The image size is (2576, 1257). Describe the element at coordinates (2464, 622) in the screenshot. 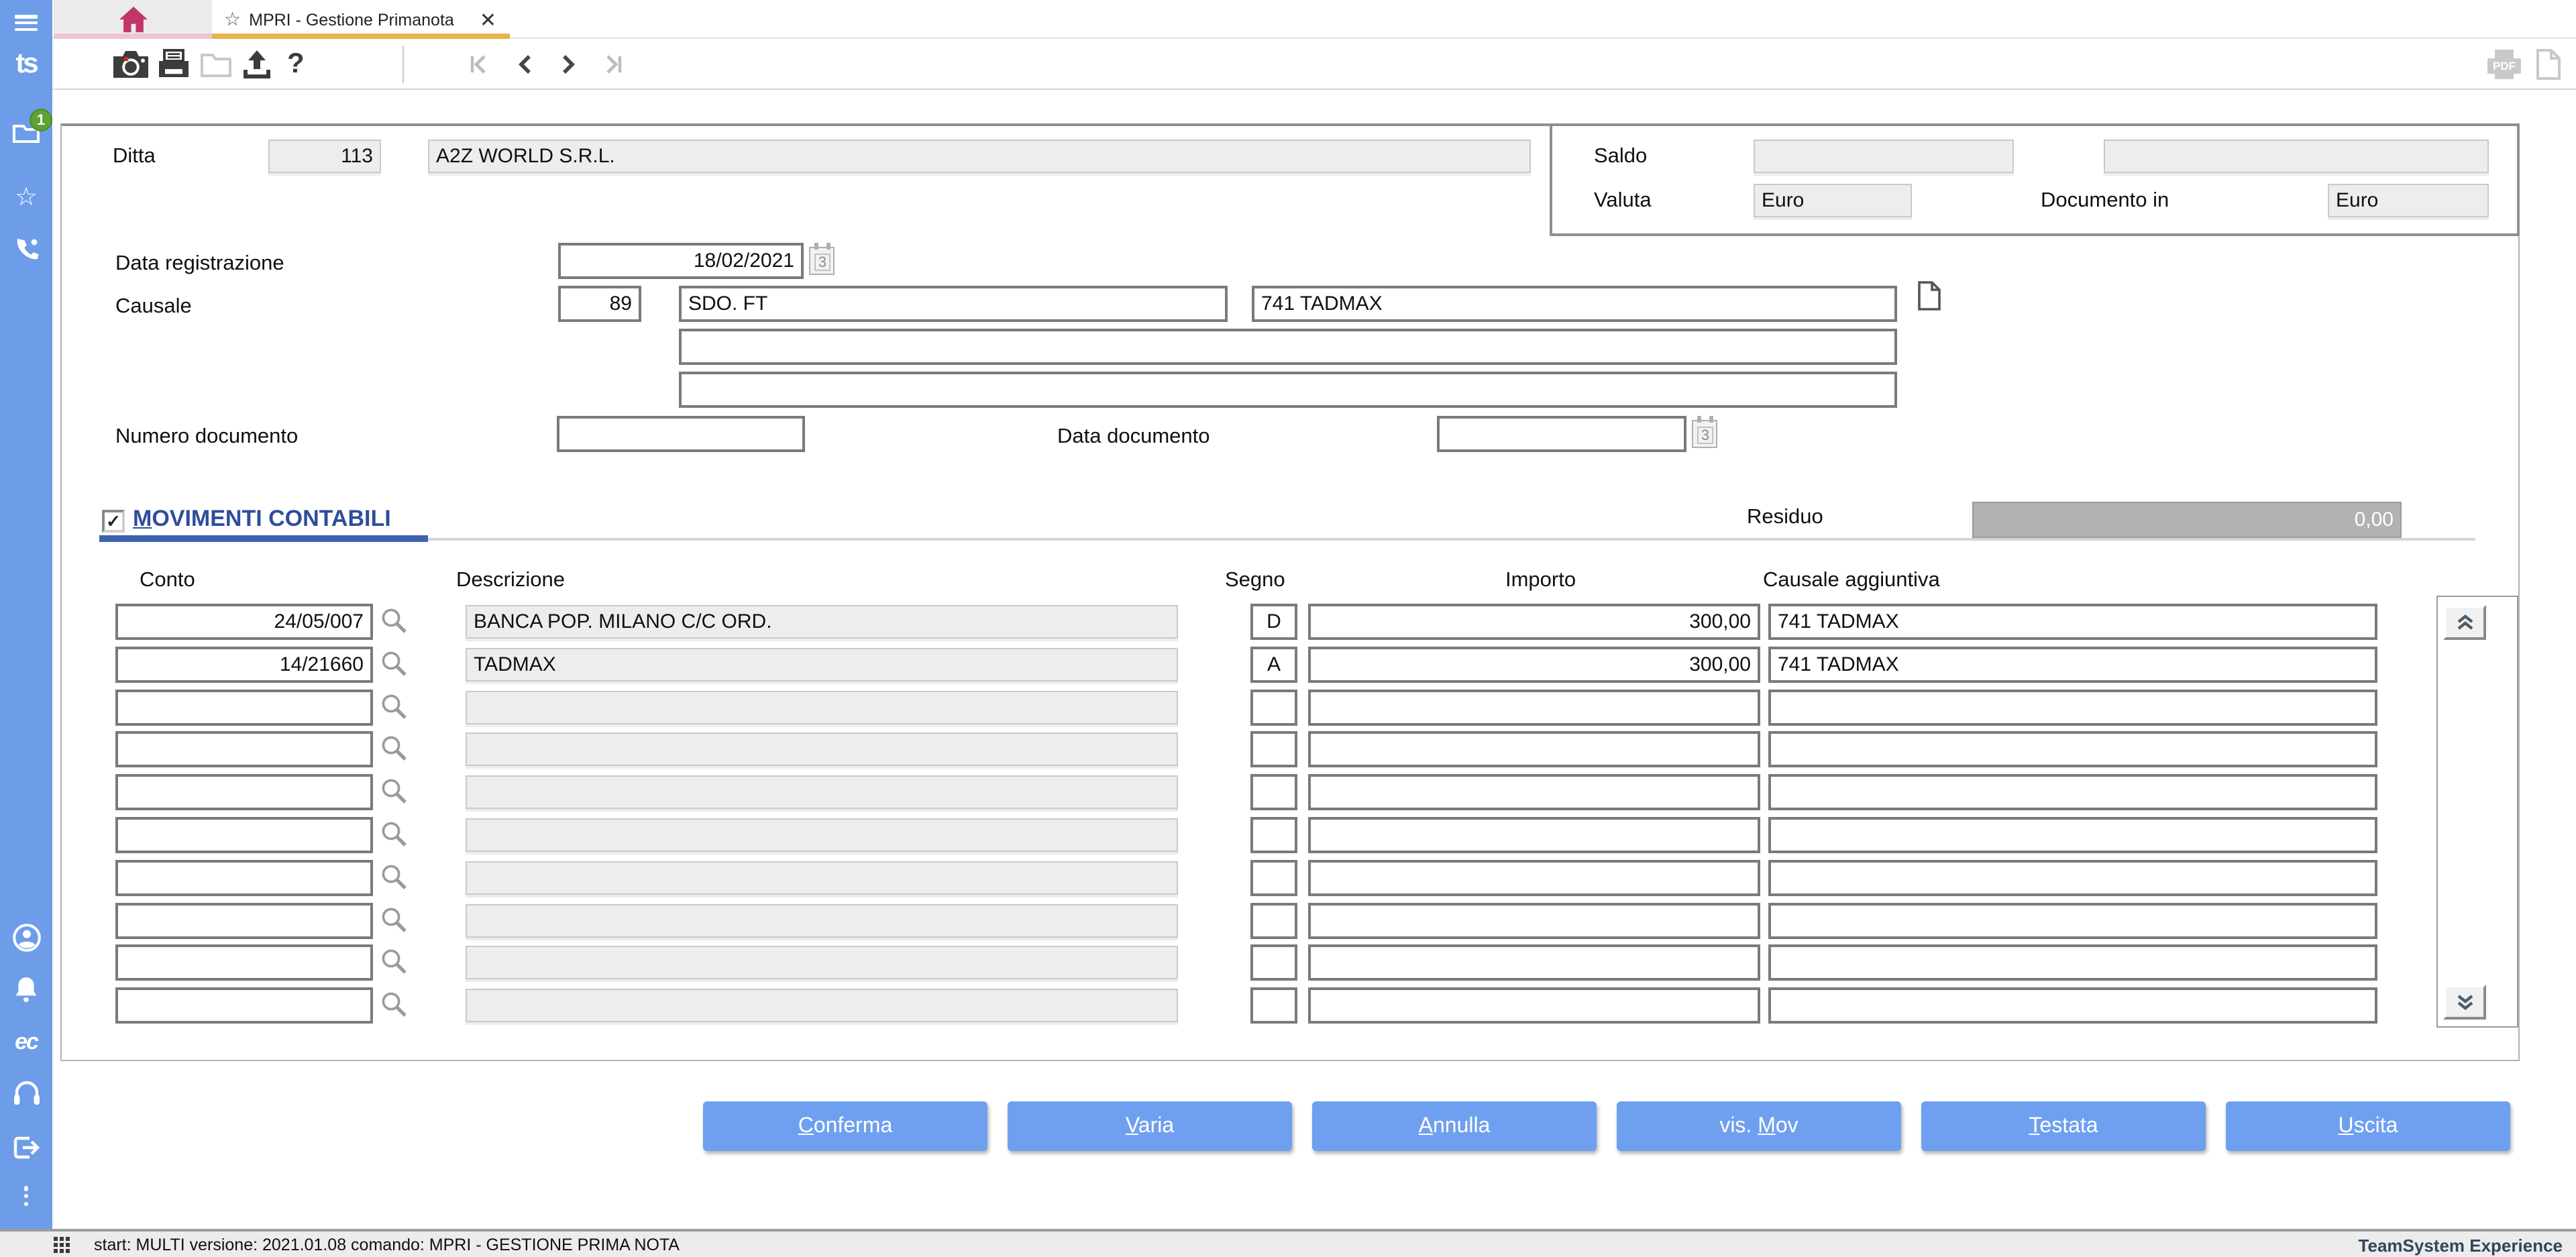

I see `scroll-up-icon` at that location.